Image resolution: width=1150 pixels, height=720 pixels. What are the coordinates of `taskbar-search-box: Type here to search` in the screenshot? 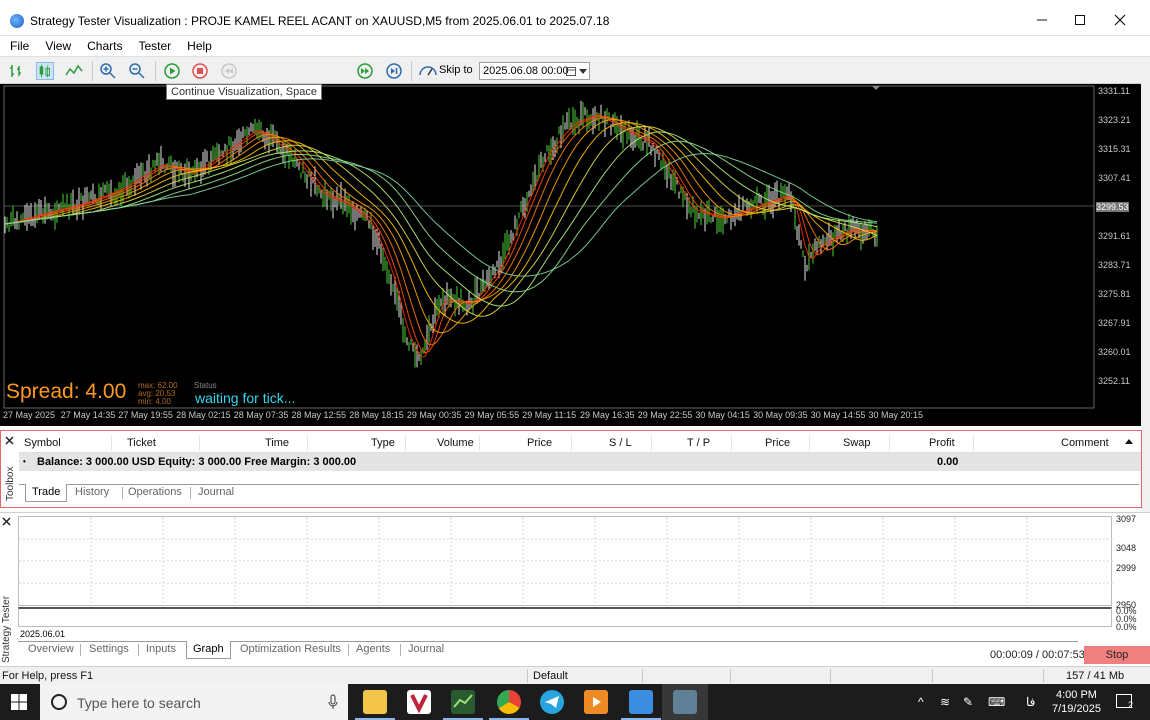 It's located at (194, 702).